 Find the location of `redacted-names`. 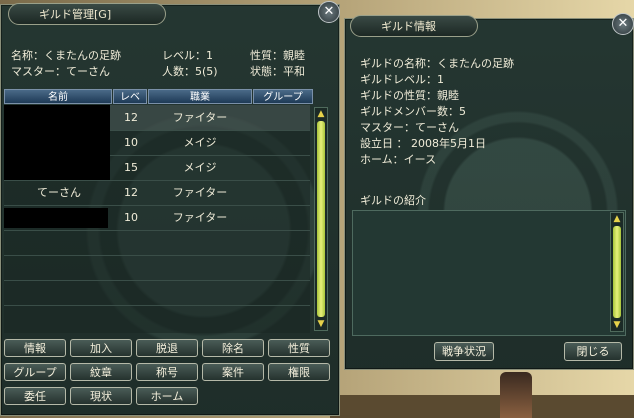

redacted-names is located at coordinates (57, 142).